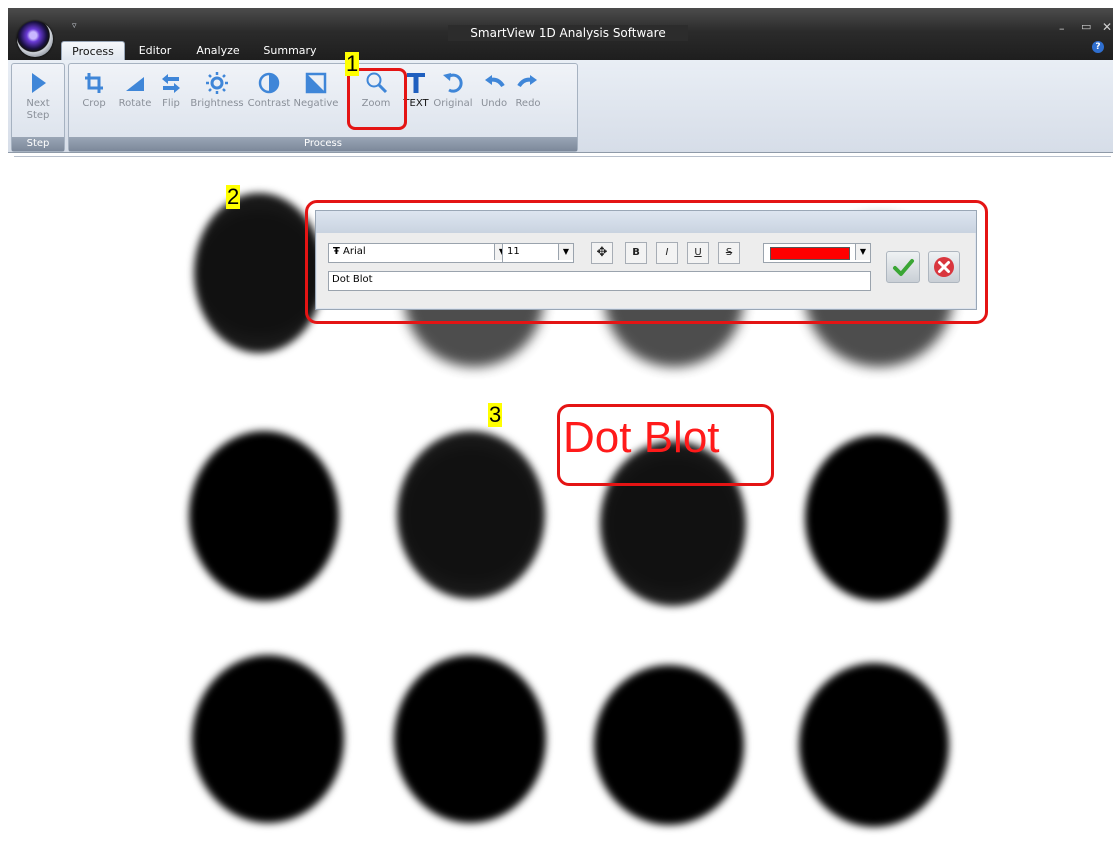 Image resolution: width=1113 pixels, height=858 pixels. Describe the element at coordinates (568, 33) in the screenshot. I see `window-title: SmartView 1D Analysis Software` at that location.